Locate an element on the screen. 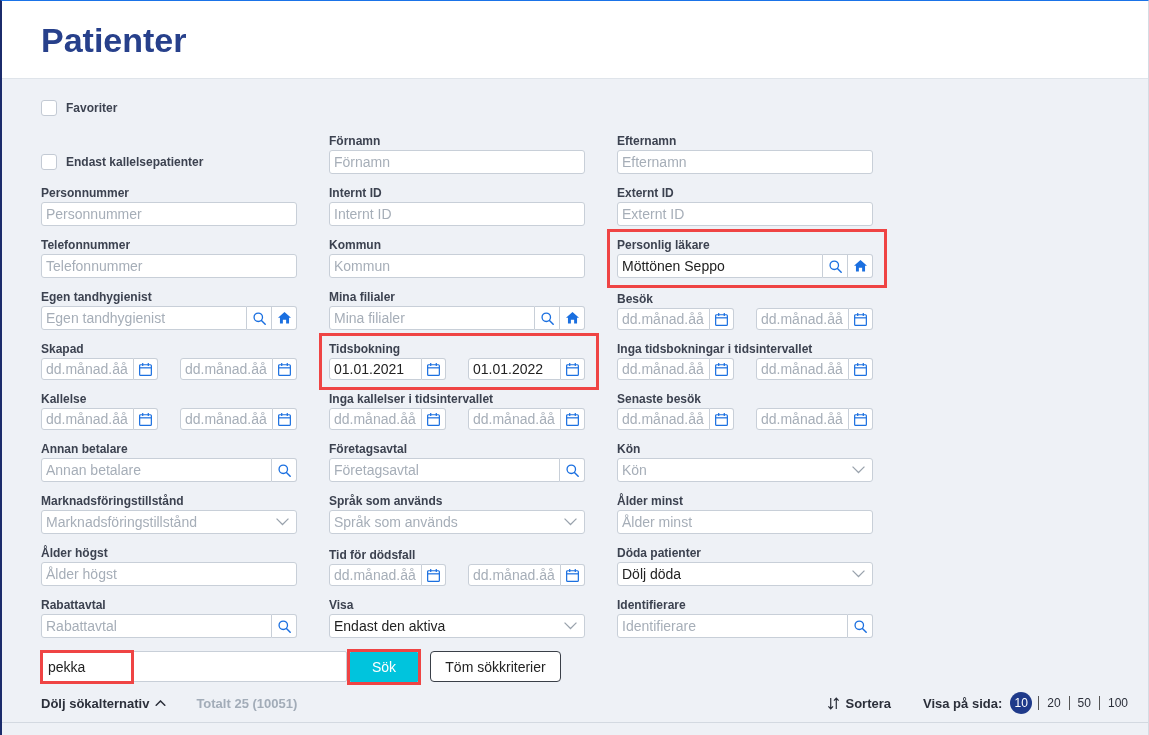 The image size is (1149, 735). checkbox-label: Favoriter is located at coordinates (92, 108).